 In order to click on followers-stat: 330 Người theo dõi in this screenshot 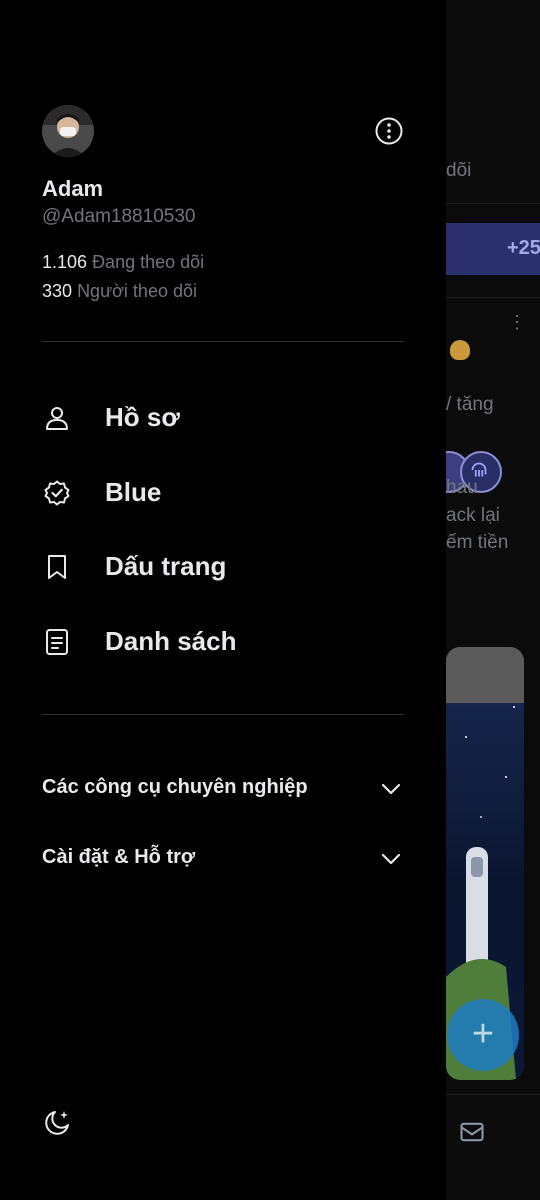, I will do `click(119, 291)`.